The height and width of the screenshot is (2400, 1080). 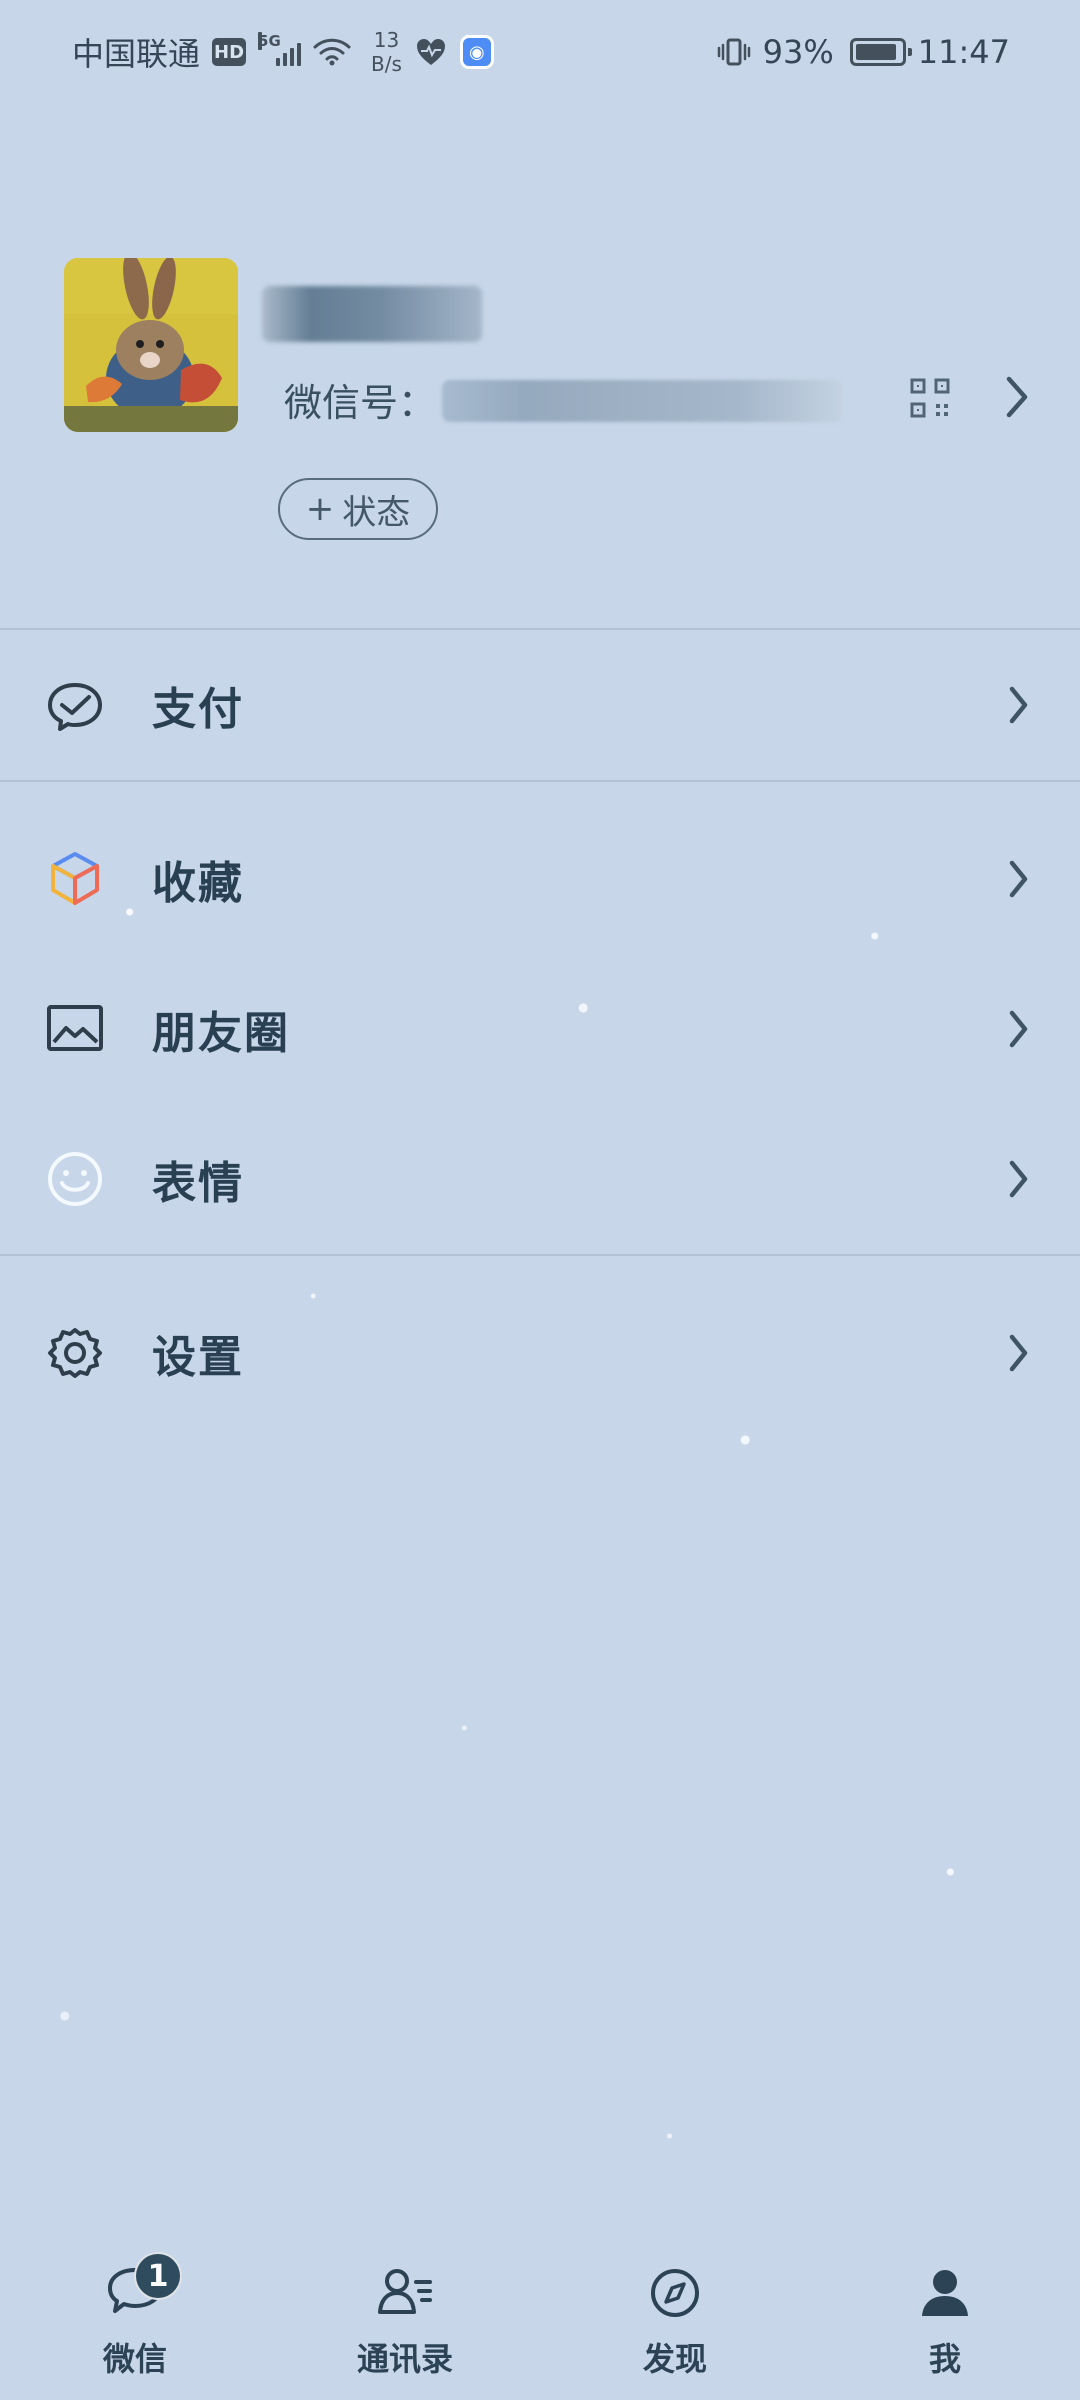 What do you see at coordinates (944, 2359) in the screenshot?
I see `nav-label-me: 我` at bounding box center [944, 2359].